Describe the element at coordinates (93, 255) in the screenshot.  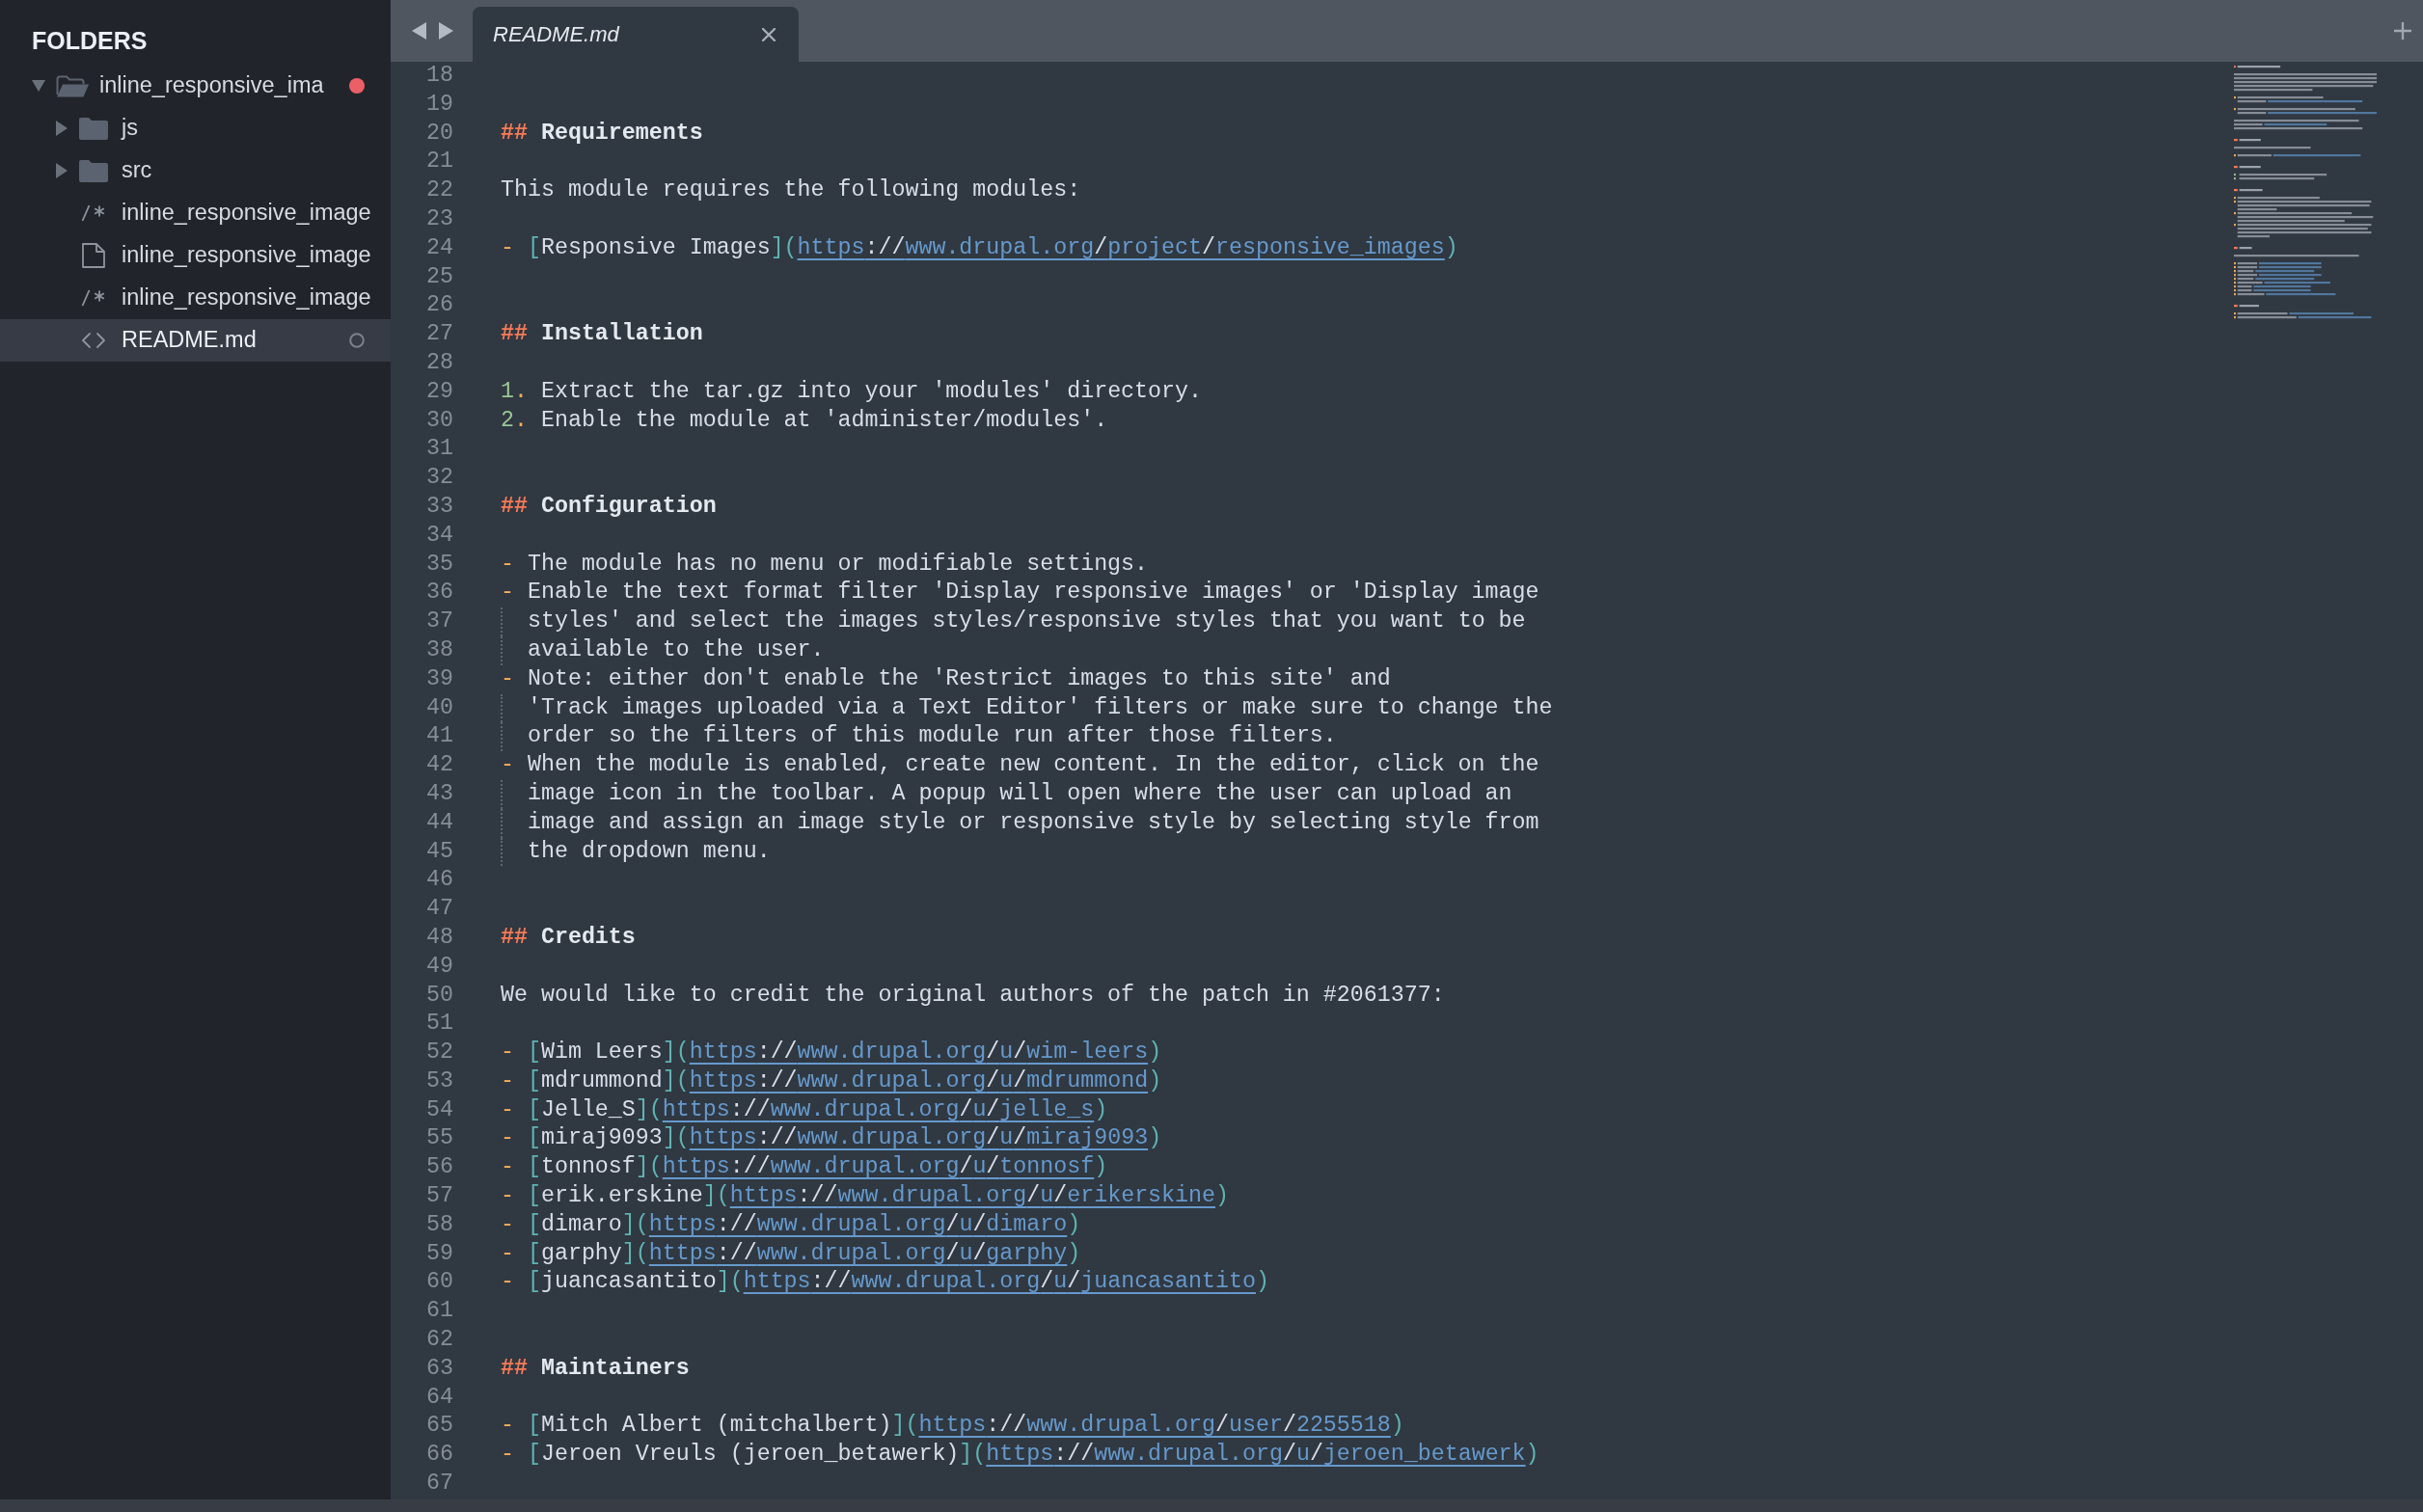
I see `file-icon` at that location.